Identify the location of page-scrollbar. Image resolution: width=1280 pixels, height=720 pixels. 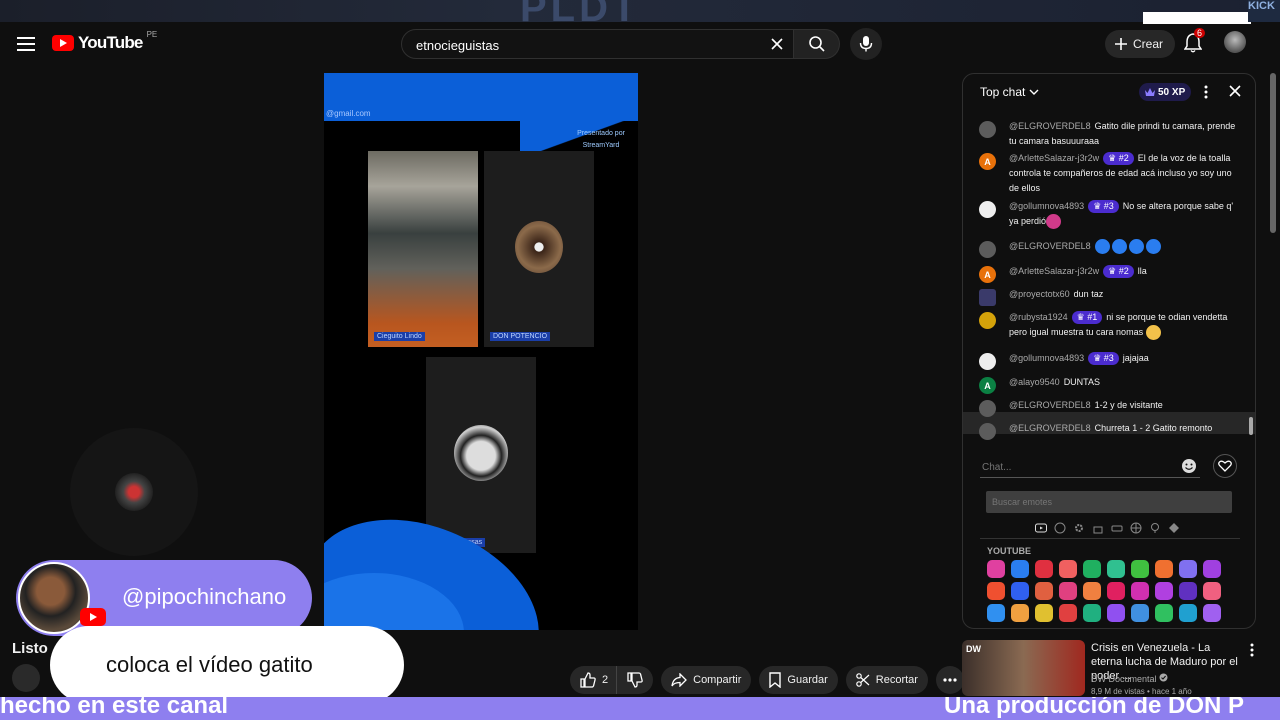
(1273, 153).